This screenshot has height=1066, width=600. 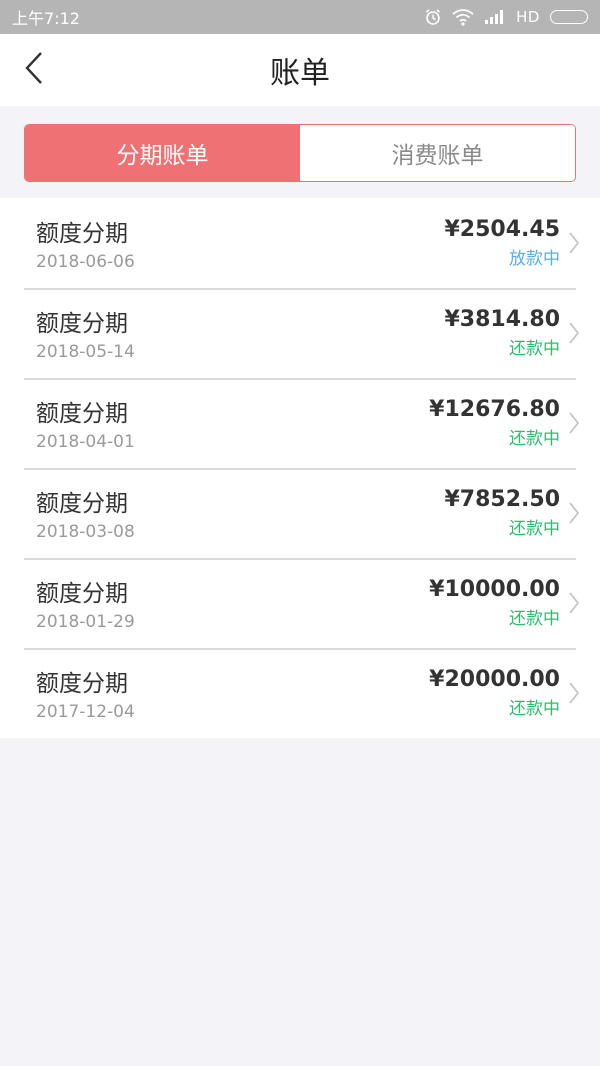 What do you see at coordinates (46, 18) in the screenshot?
I see `status-time: 上午7:12` at bounding box center [46, 18].